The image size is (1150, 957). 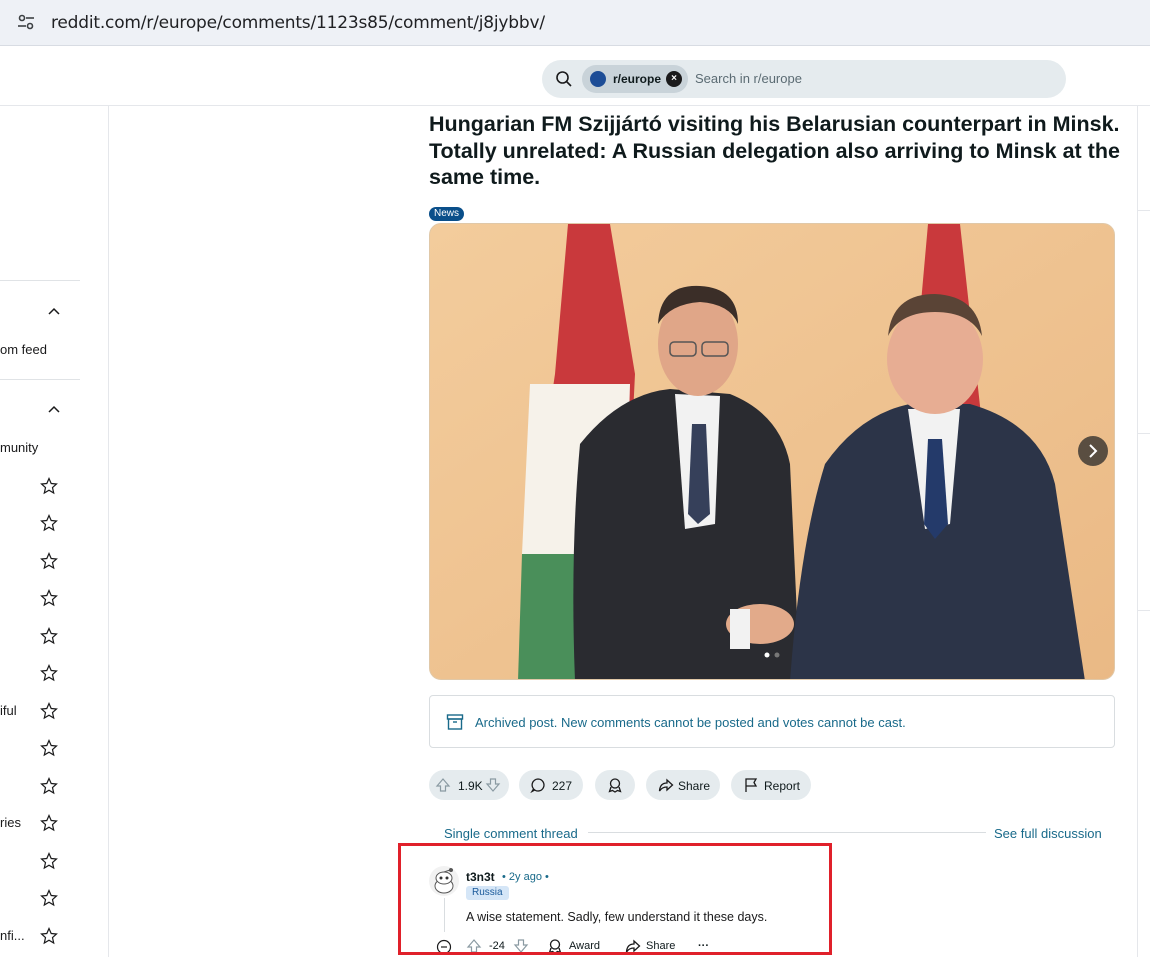 What do you see at coordinates (1143, 531) in the screenshot?
I see `right-sidebar-edge` at bounding box center [1143, 531].